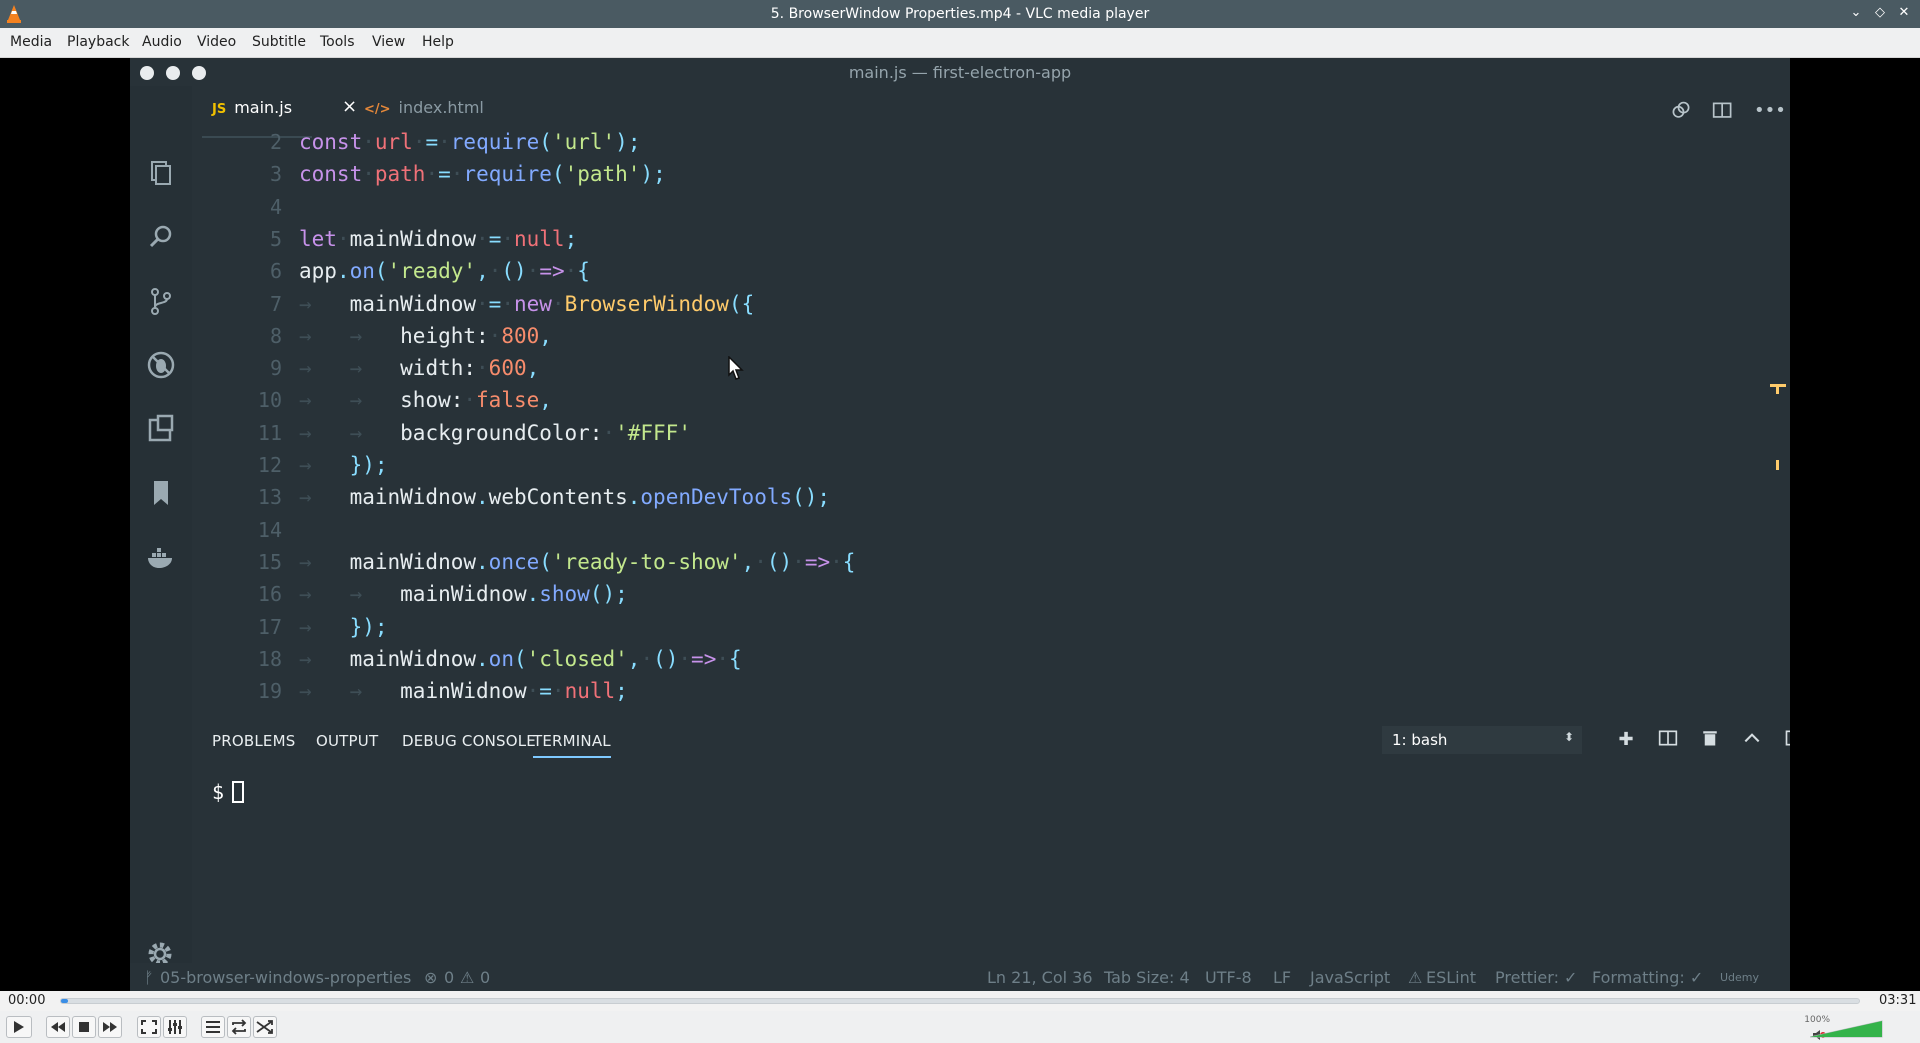 The height and width of the screenshot is (1043, 1920). I want to click on code-text: → → height:·800,, so click(425, 335).